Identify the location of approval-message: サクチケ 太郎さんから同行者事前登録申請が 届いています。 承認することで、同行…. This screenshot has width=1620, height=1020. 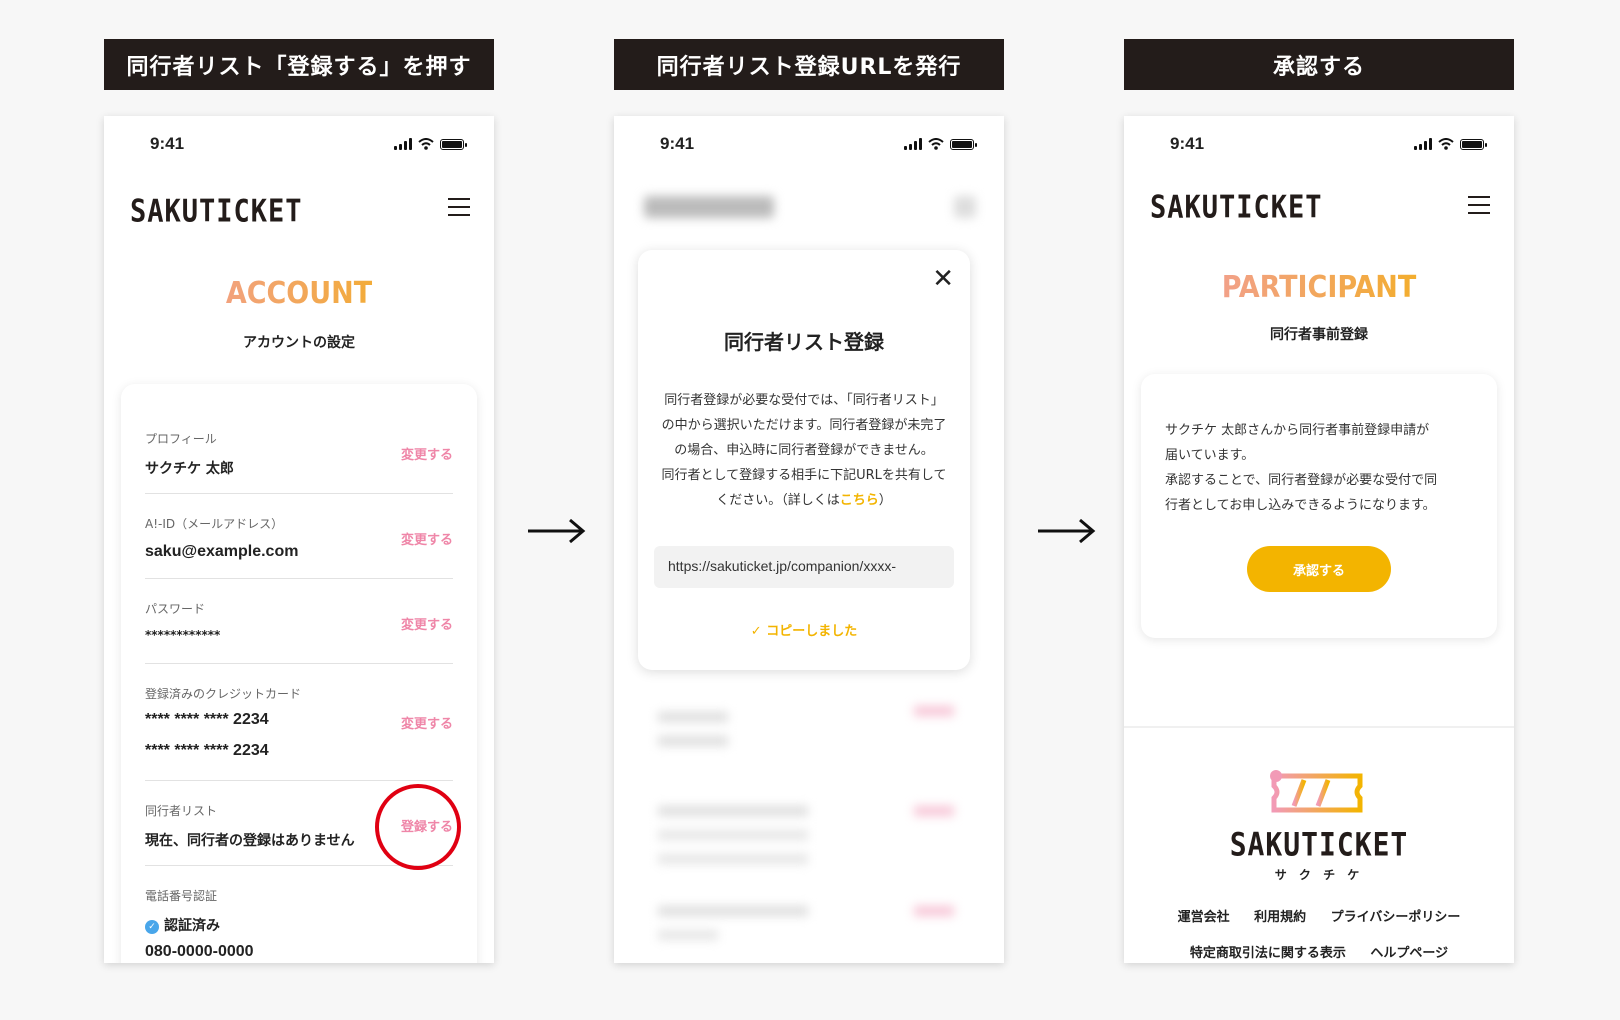
(1301, 468).